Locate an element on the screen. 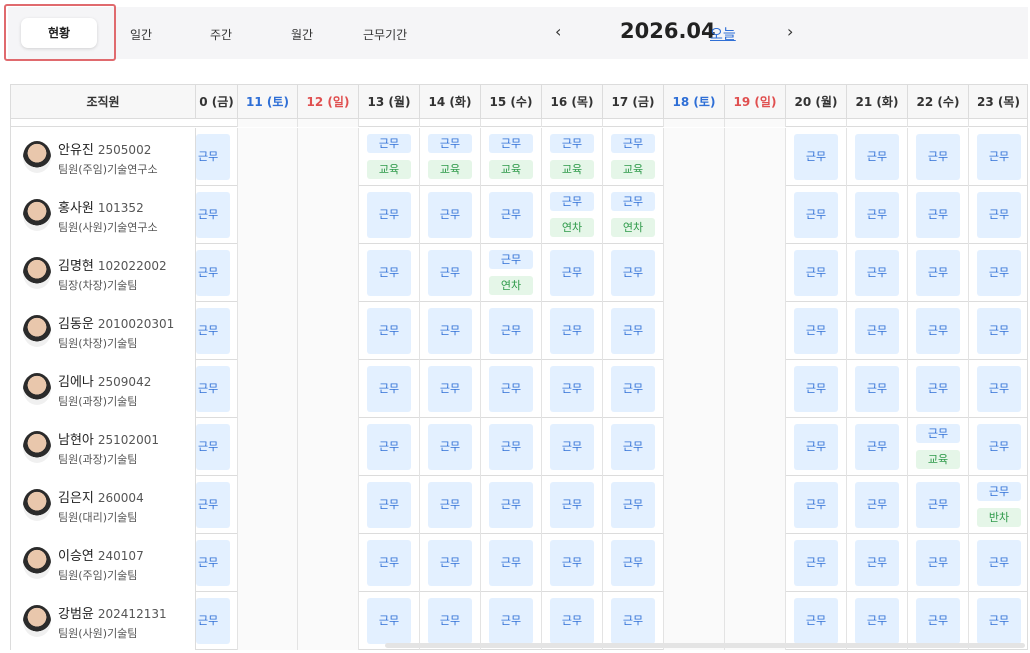 The height and width of the screenshot is (653, 1030). employee-cell: 김에나 2509042 팀원(과장)기술팀 is located at coordinates (103, 389).